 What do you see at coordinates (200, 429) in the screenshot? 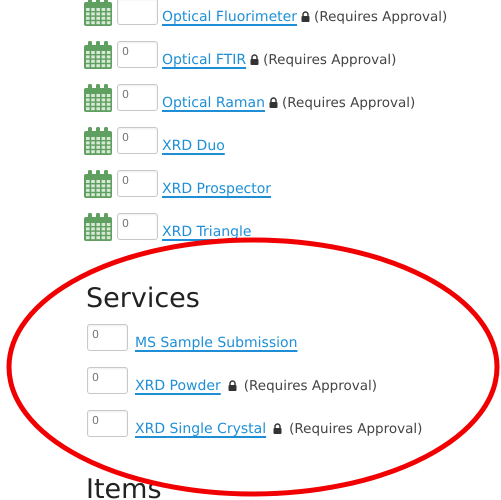
I see `item-link: XRD Single Crystal` at bounding box center [200, 429].